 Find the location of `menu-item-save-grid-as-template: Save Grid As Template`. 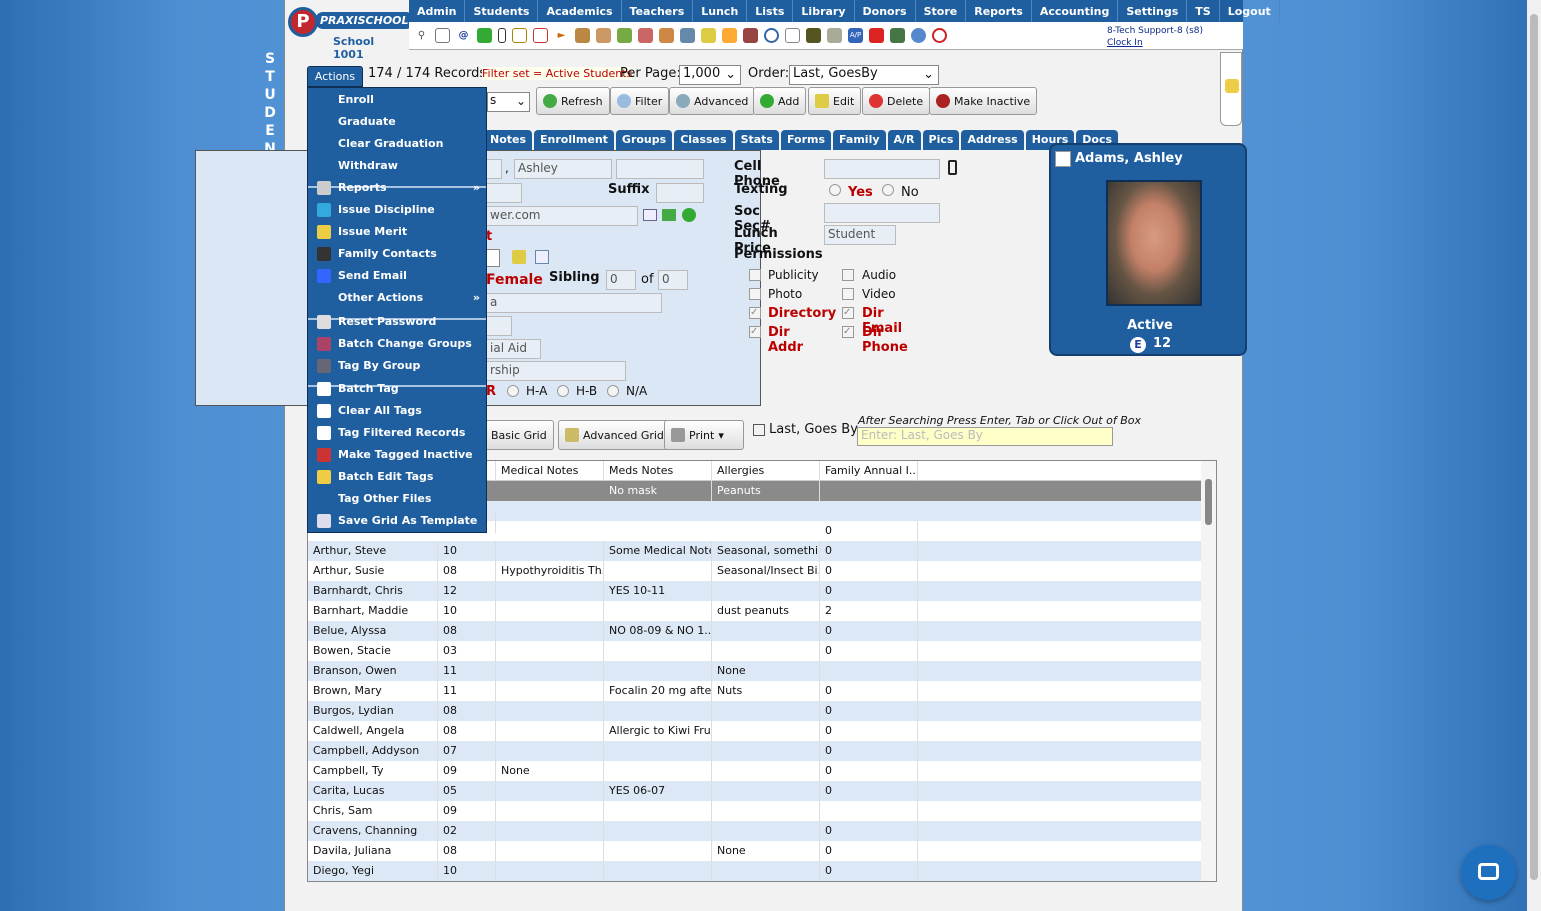

menu-item-save-grid-as-template: Save Grid As Template is located at coordinates (397, 521).